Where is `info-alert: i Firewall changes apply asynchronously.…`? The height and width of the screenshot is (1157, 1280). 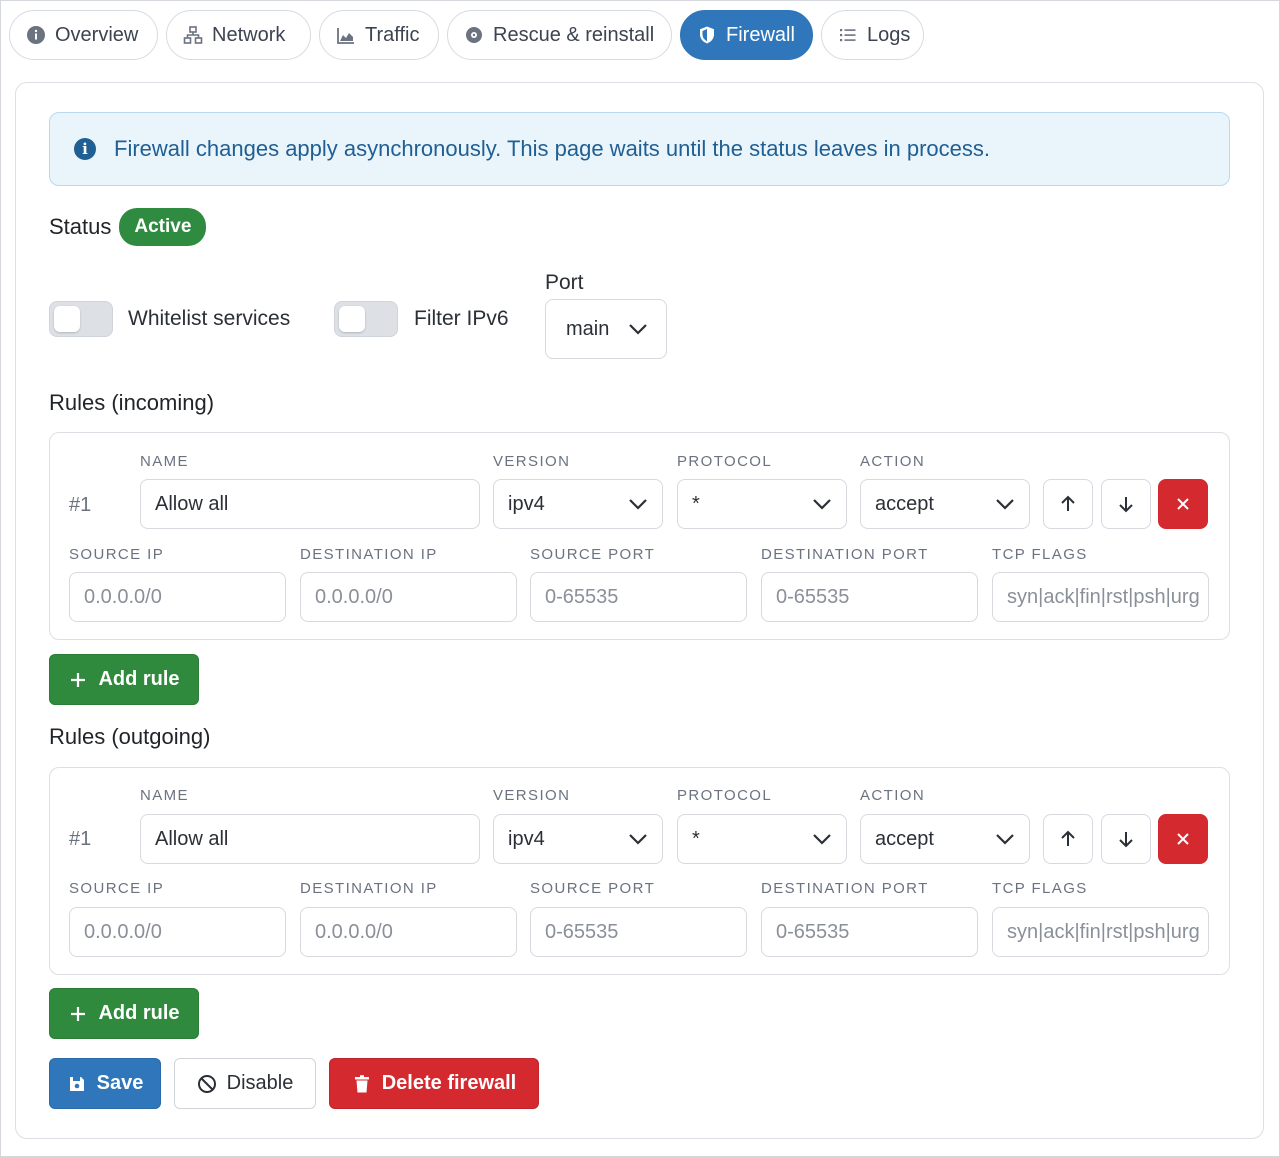 info-alert: i Firewall changes apply asynchronously.… is located at coordinates (639, 149).